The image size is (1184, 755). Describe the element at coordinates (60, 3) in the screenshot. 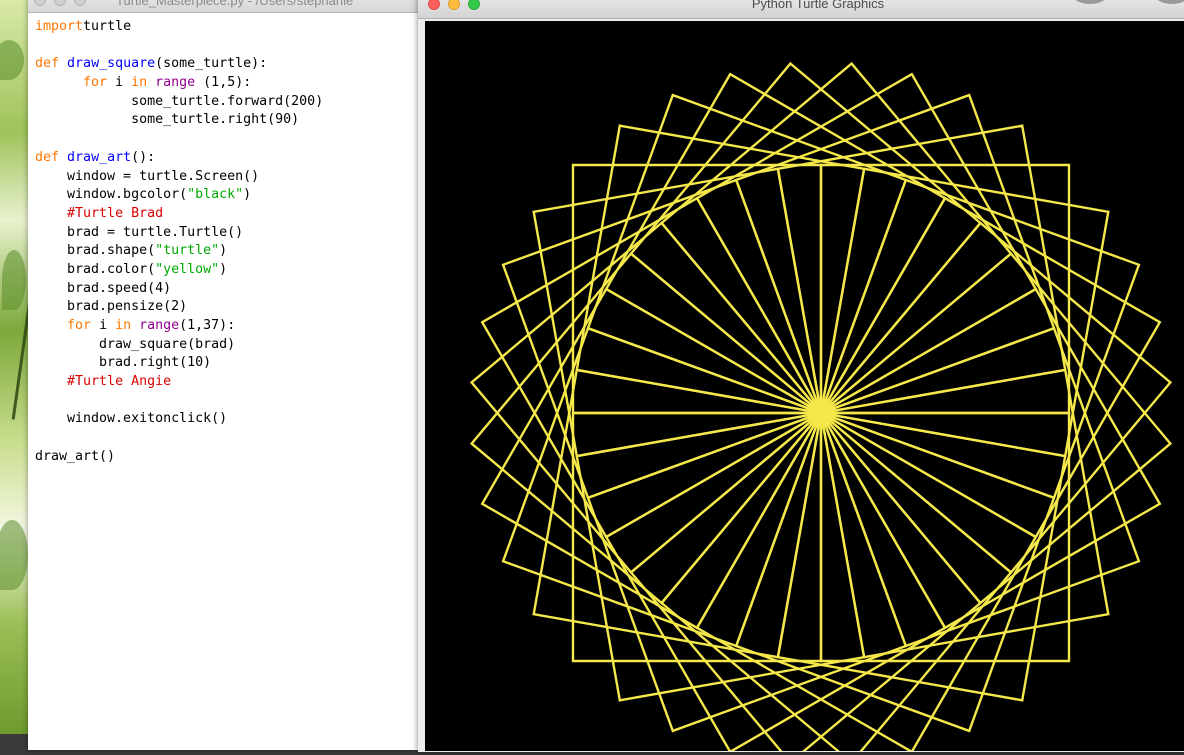

I see `minimize-button` at that location.